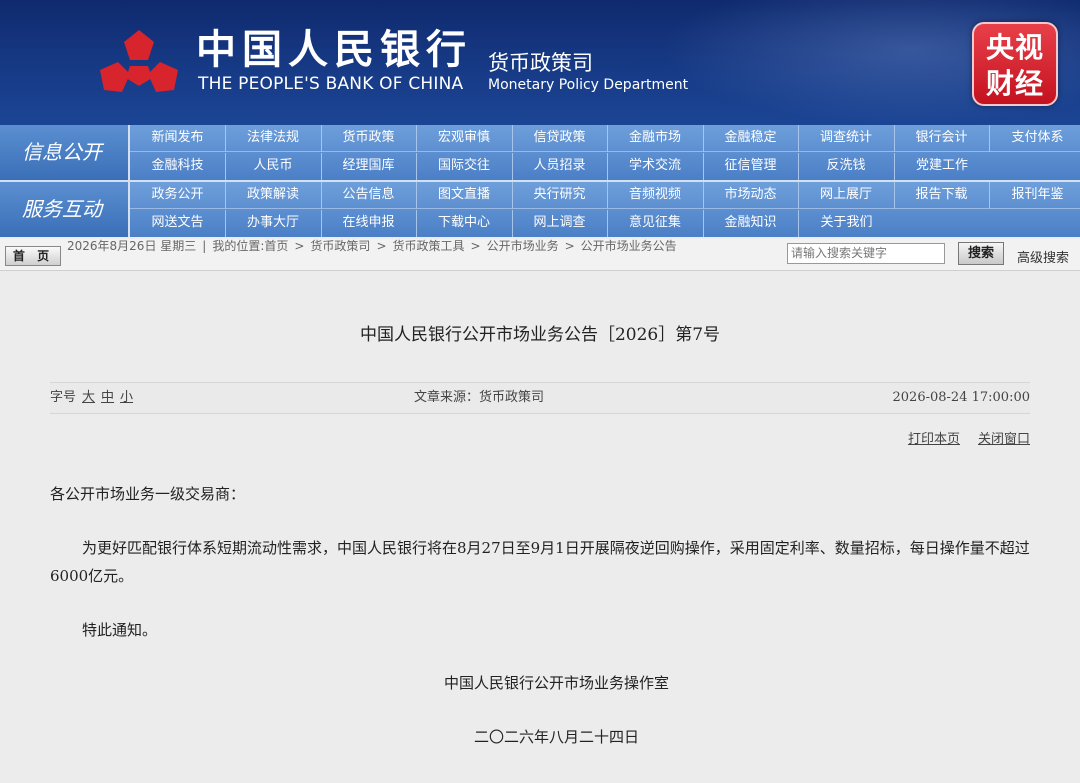 This screenshot has width=1080, height=783. What do you see at coordinates (274, 138) in the screenshot?
I see `nav-item: 法律法规` at bounding box center [274, 138].